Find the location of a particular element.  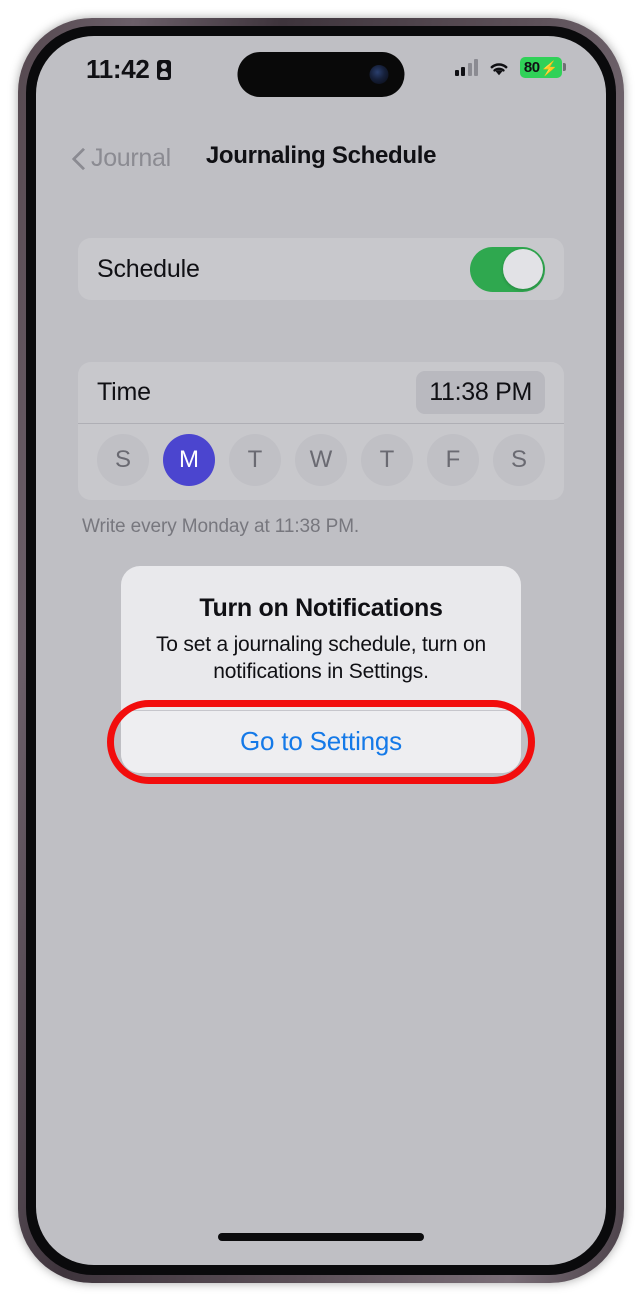

navigation-bar: Journal Journaling Schedule is located at coordinates (321, 162).